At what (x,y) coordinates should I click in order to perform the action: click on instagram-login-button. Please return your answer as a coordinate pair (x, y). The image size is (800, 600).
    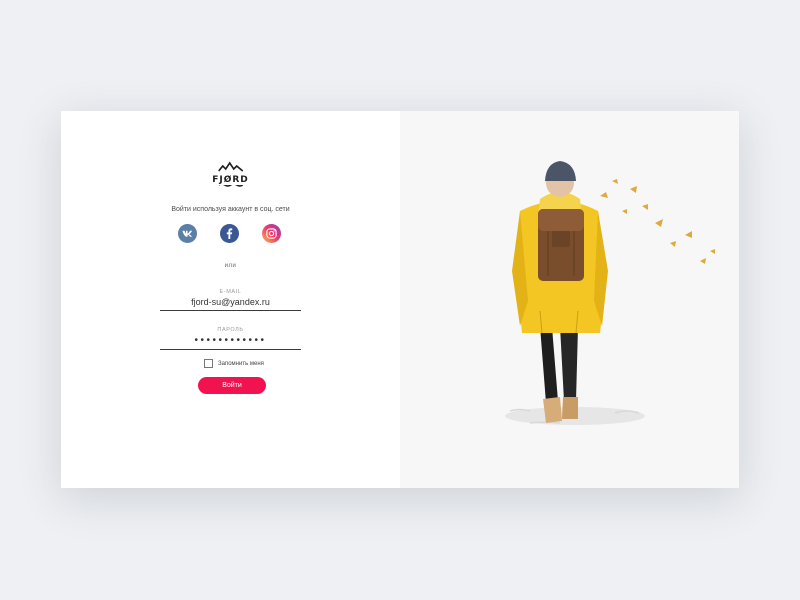
    Looking at the image, I should click on (271, 233).